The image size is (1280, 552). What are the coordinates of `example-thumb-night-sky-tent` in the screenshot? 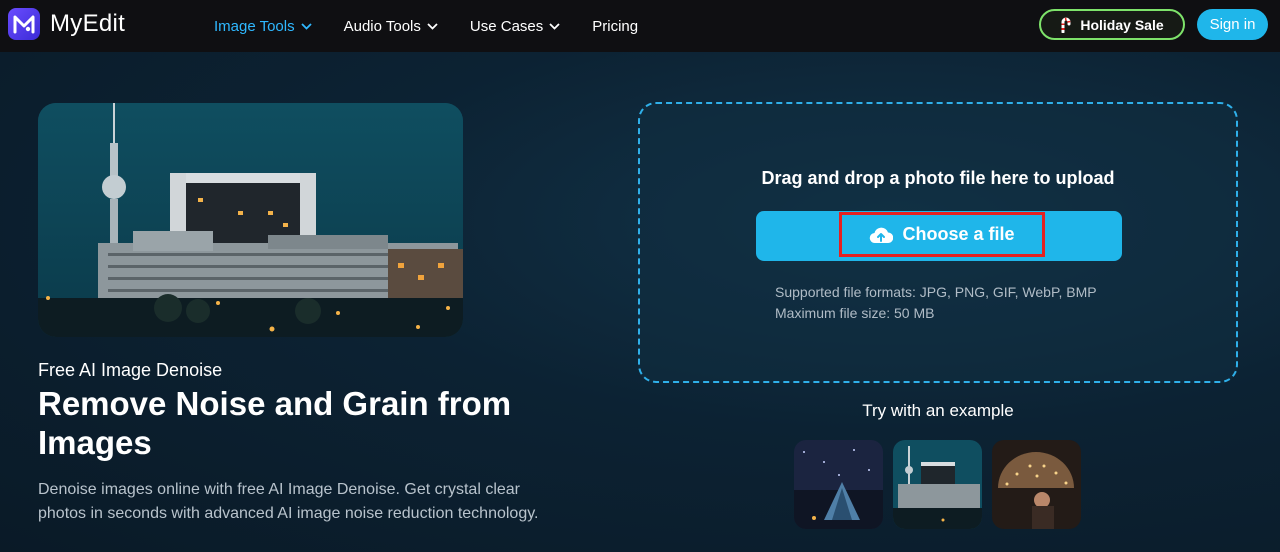 It's located at (838, 484).